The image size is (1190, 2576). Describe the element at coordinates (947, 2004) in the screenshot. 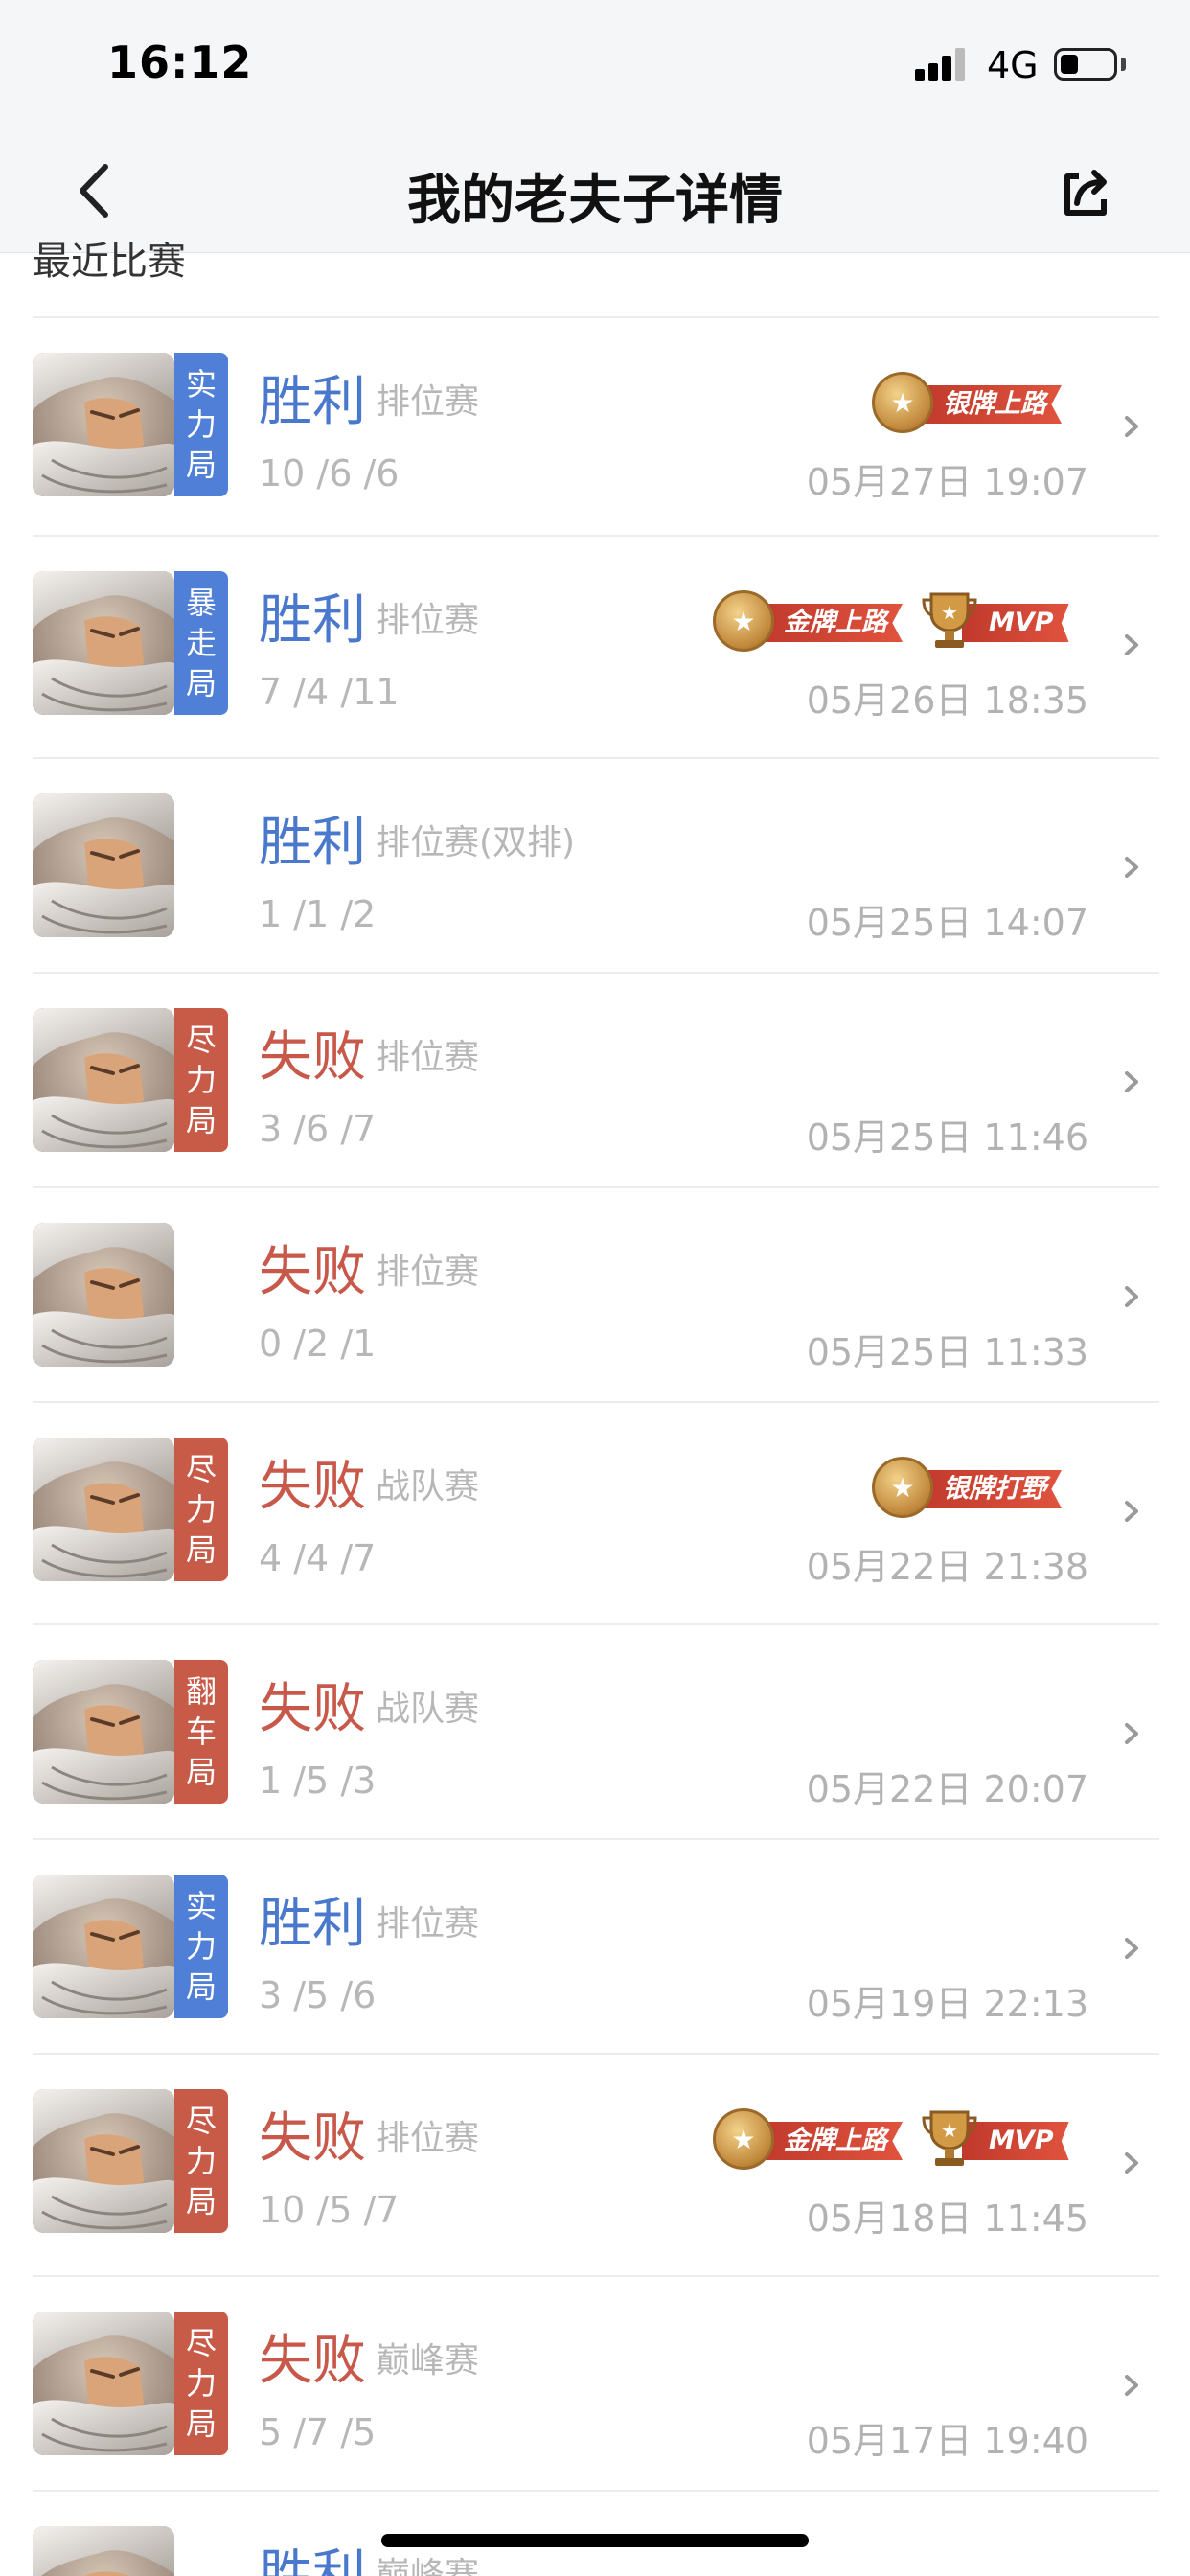

I see `match-date: 05月19日 22:13` at that location.